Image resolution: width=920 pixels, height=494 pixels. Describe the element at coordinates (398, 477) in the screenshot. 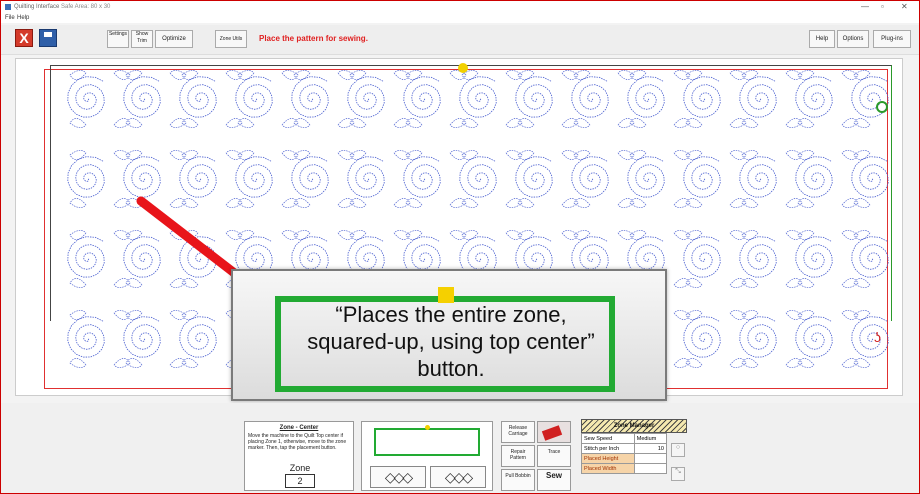

I see `place-zone-top-center-button: ◇◇◇` at that location.